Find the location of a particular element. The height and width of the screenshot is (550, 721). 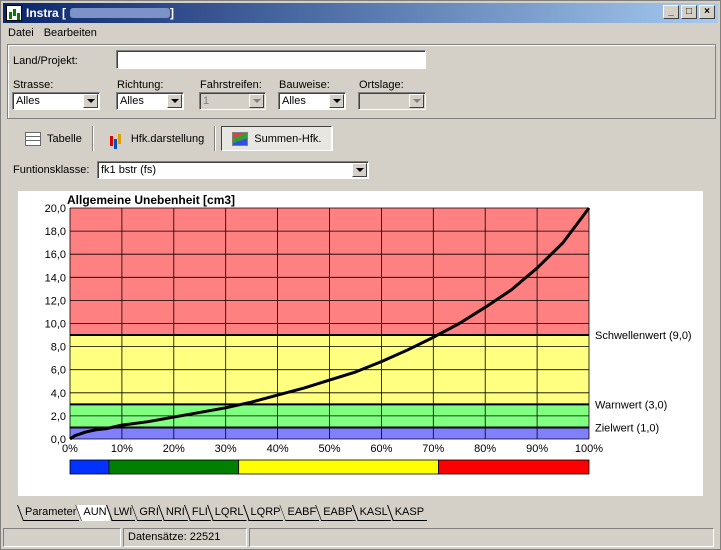

x-tick-label: 60% is located at coordinates (381, 449).